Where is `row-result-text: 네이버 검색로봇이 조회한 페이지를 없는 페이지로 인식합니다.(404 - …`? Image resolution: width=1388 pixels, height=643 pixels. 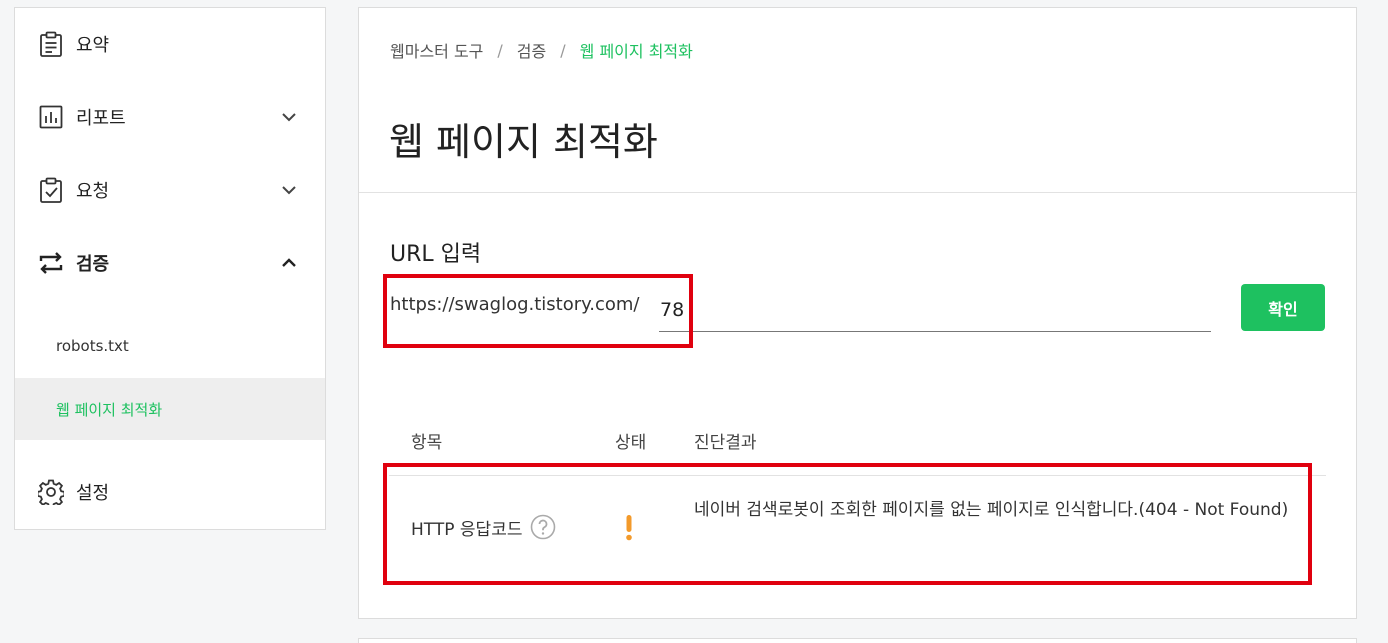 row-result-text: 네이버 검색로봇이 조회한 페이지를 없는 페이지로 인식합니다.(404 - … is located at coordinates (991, 510).